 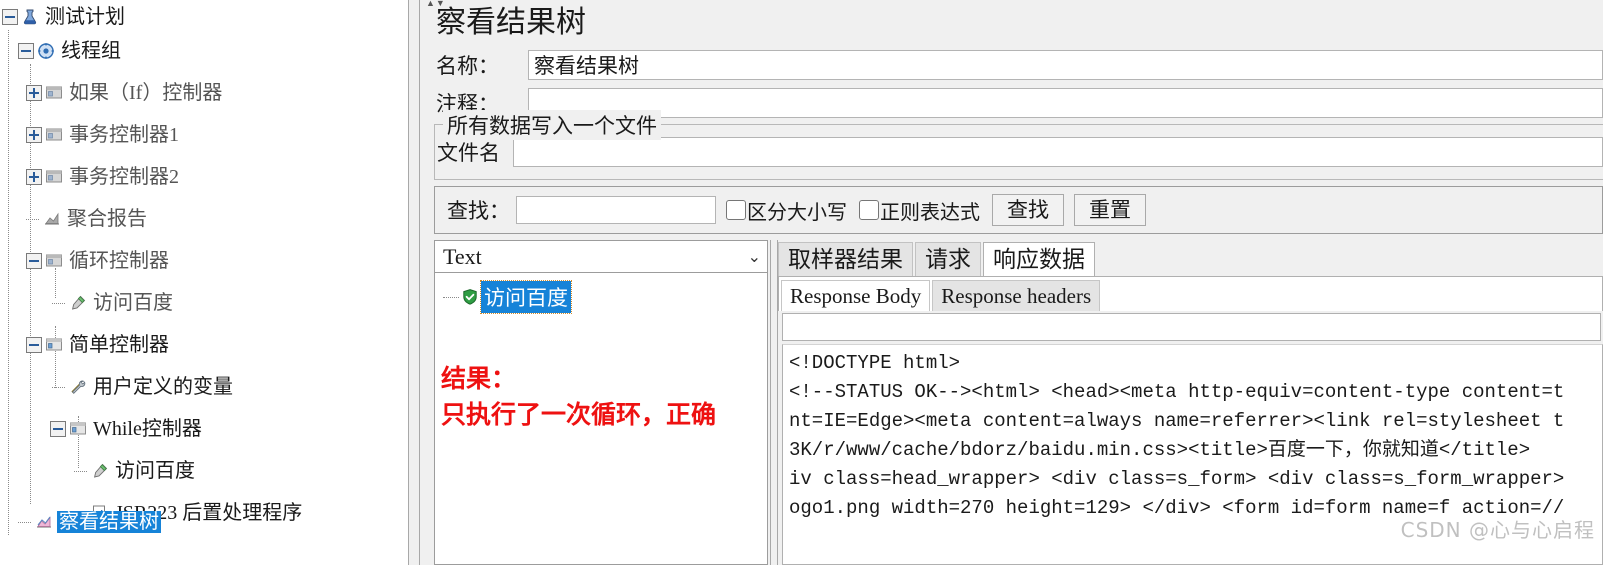 What do you see at coordinates (467, 66) in the screenshot?
I see `name-label: 名称：` at bounding box center [467, 66].